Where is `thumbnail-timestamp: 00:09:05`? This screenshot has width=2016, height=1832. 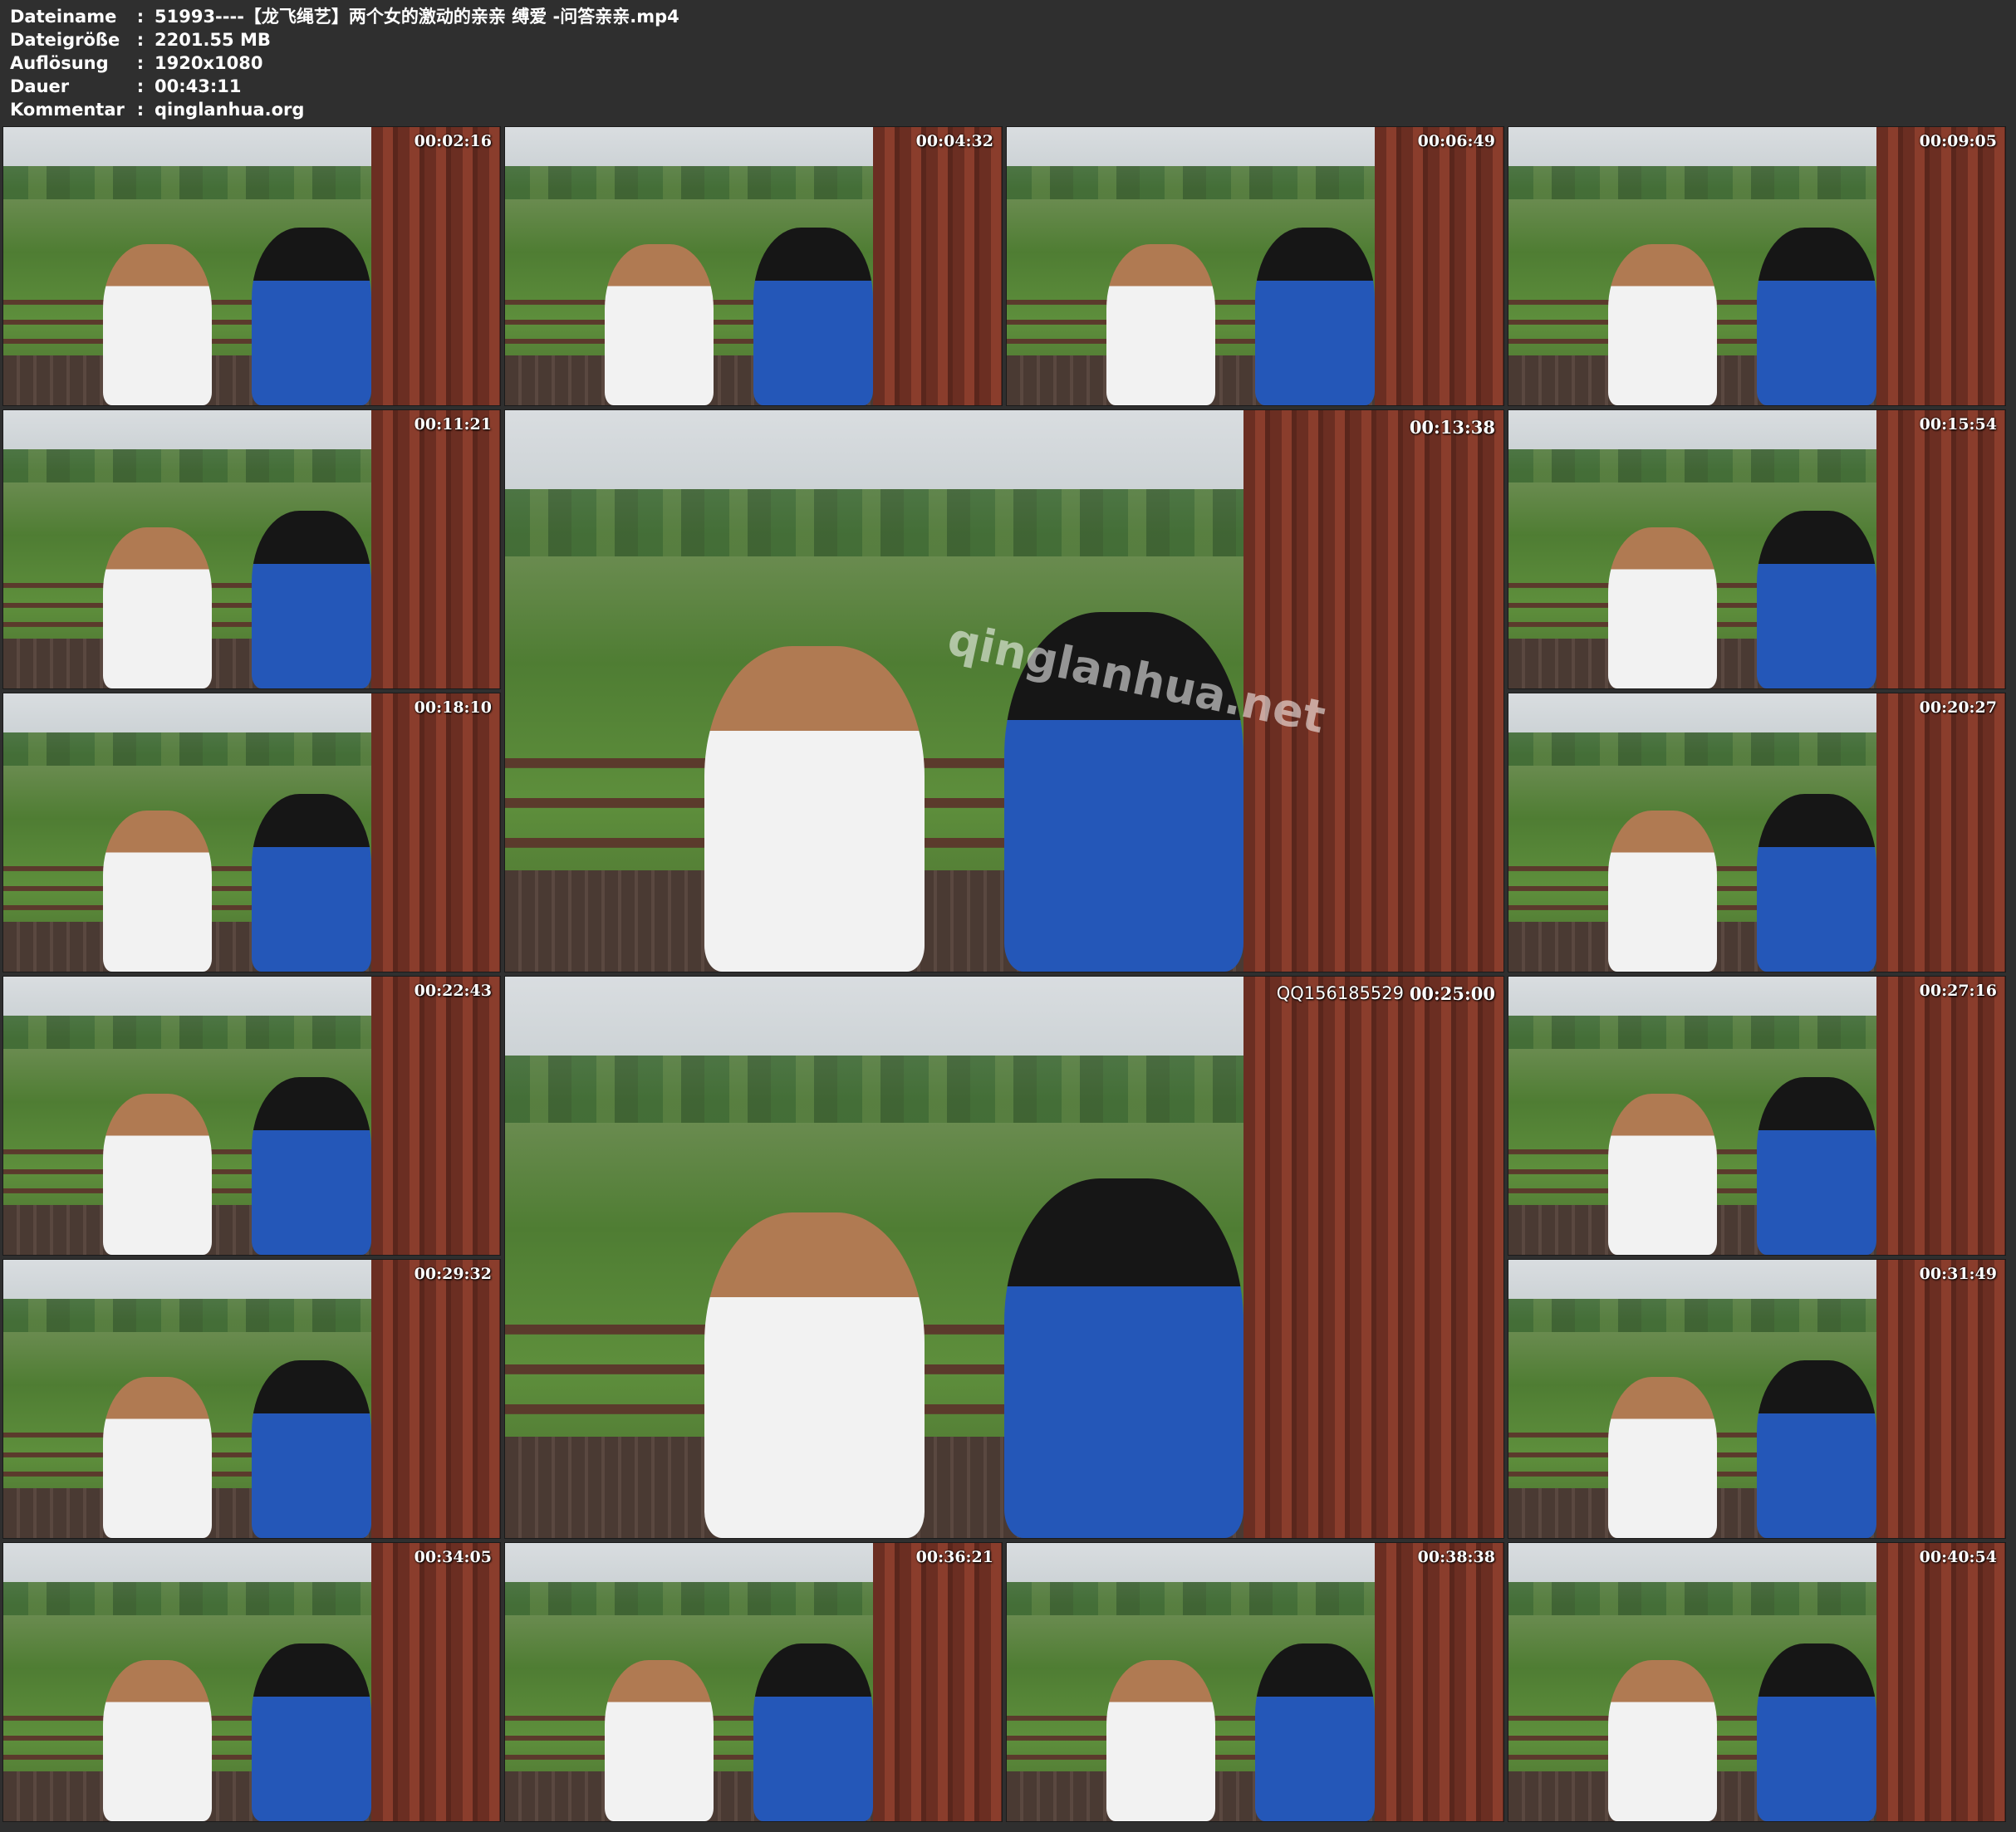
thumbnail-timestamp: 00:09:05 is located at coordinates (1958, 141).